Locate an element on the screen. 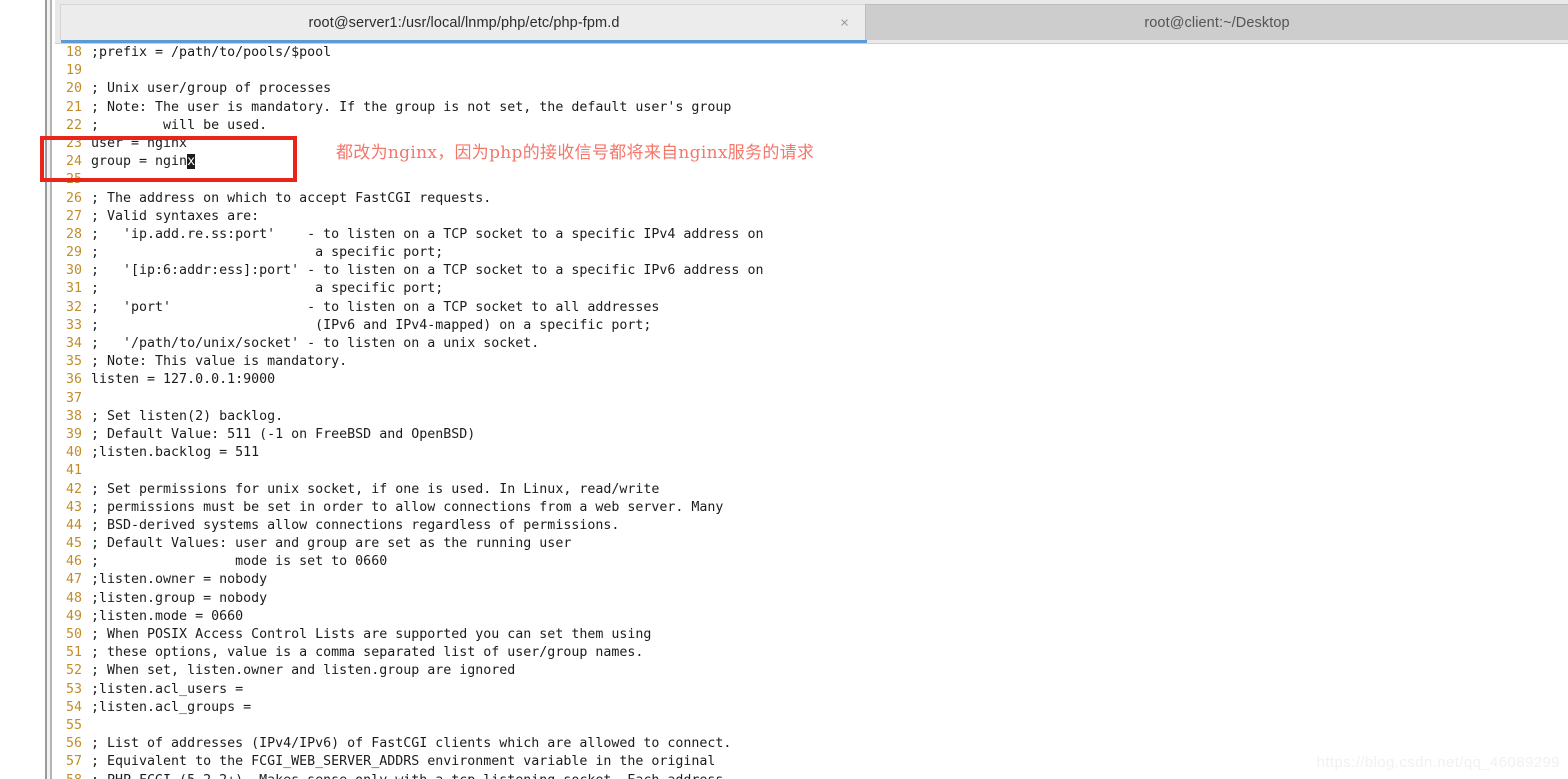 The image size is (1568, 779). line-number: 24 is located at coordinates (73, 162).